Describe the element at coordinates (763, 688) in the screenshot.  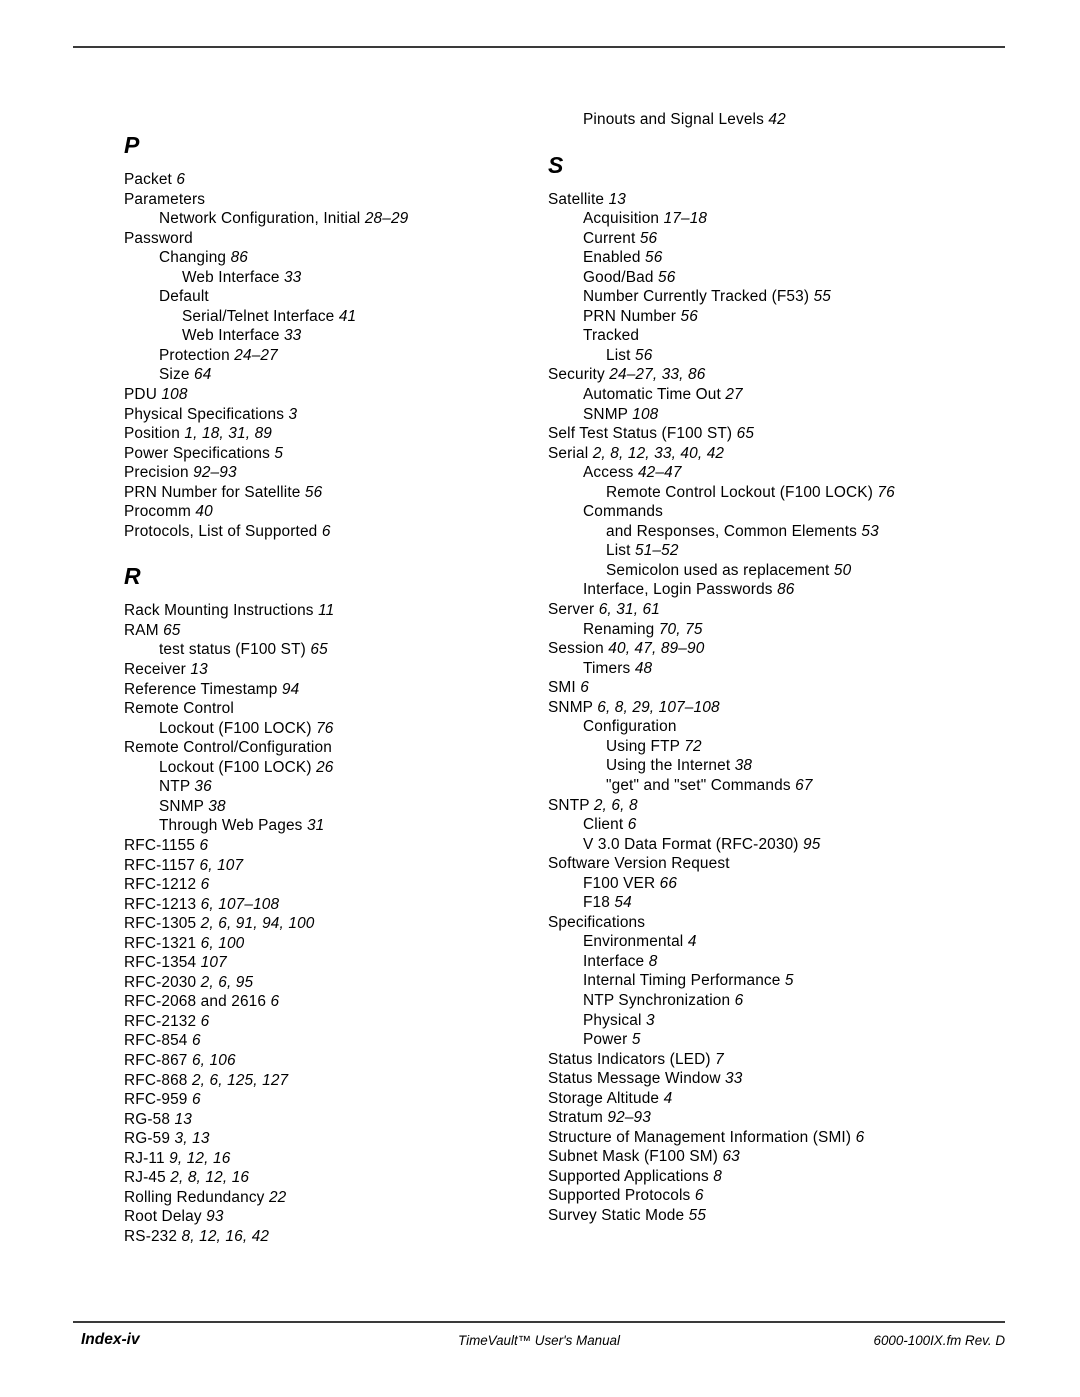
I see `index-entry: SMI 6` at that location.